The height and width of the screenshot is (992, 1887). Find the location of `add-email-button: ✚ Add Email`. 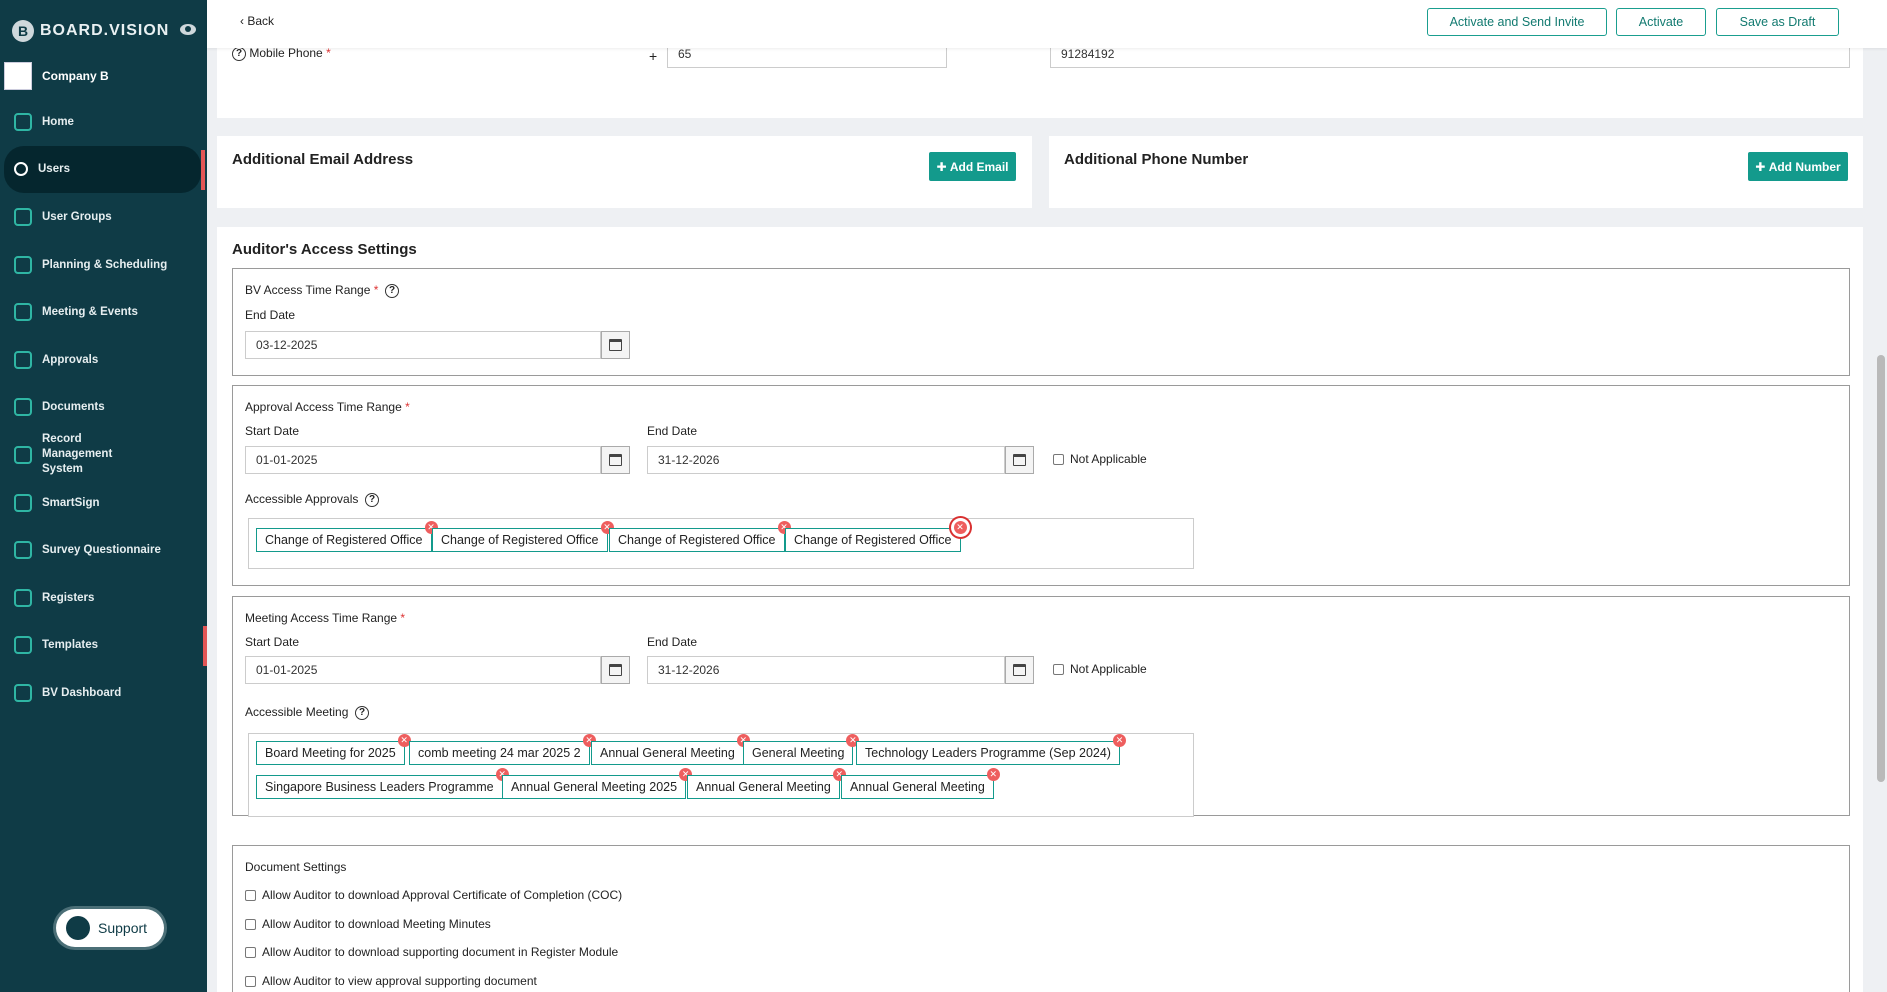

add-email-button: ✚ Add Email is located at coordinates (972, 166).